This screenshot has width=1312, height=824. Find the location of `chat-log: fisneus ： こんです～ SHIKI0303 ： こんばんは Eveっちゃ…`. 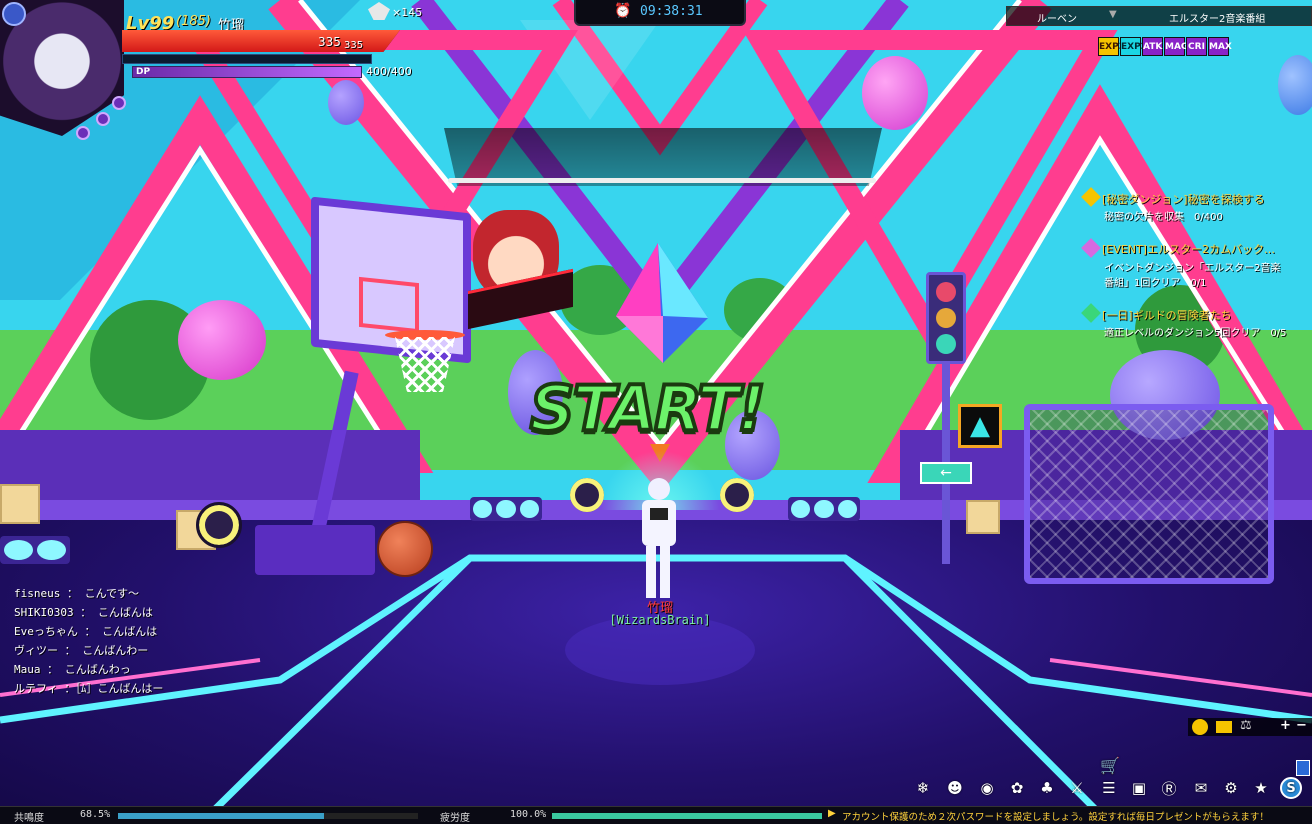

chat-log: fisneus ： こんです～ SHIKI0303 ： こんばんは Eveっちゃ… is located at coordinates (114, 643).